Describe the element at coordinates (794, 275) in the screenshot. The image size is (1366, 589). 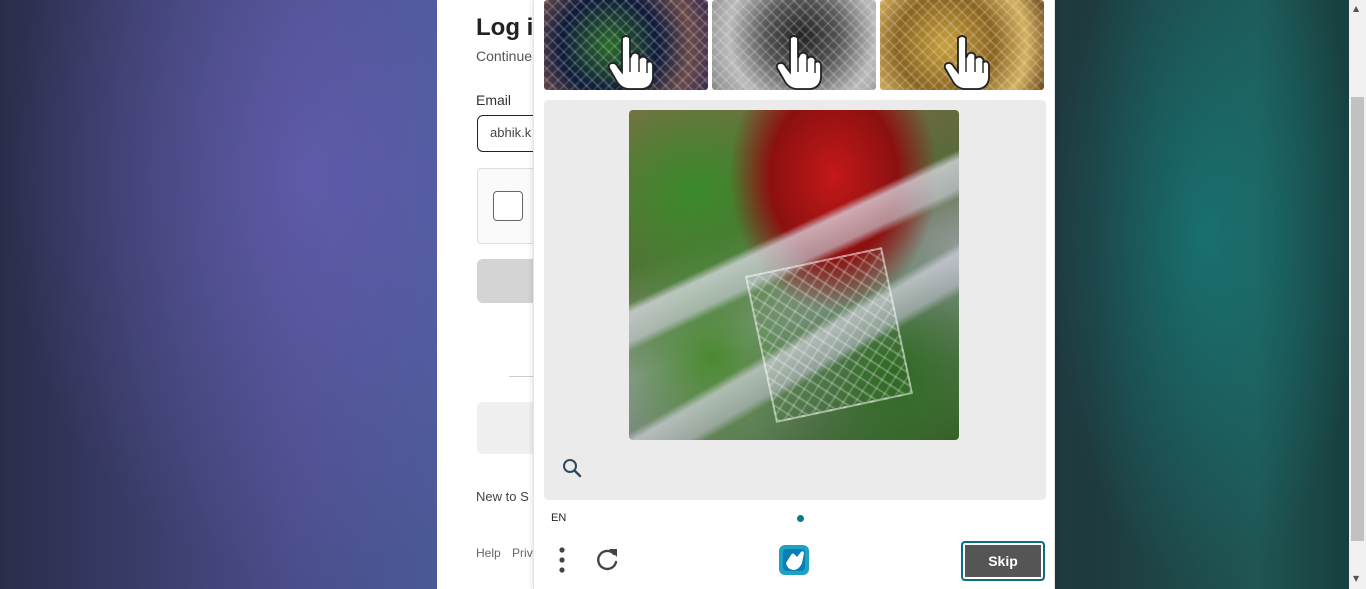
I see `challenge-image` at that location.